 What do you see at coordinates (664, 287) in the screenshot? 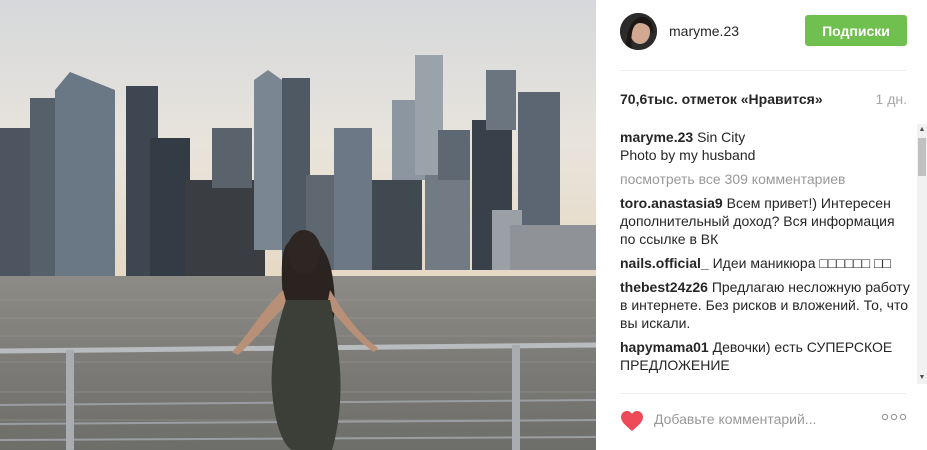
I see `comment-username: thebest24z26` at bounding box center [664, 287].